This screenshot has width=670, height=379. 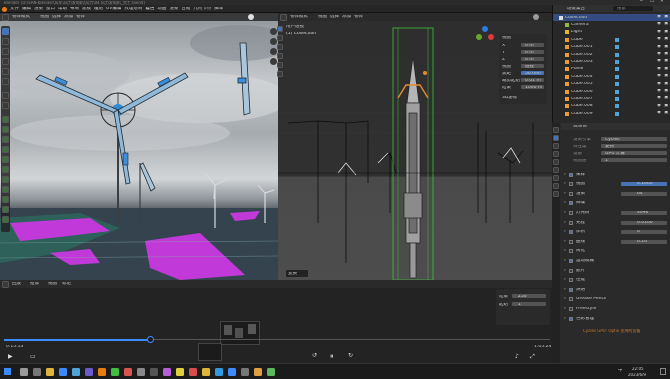 I want to click on prop-section: › 灯光树 4096, so click(x=615, y=213).